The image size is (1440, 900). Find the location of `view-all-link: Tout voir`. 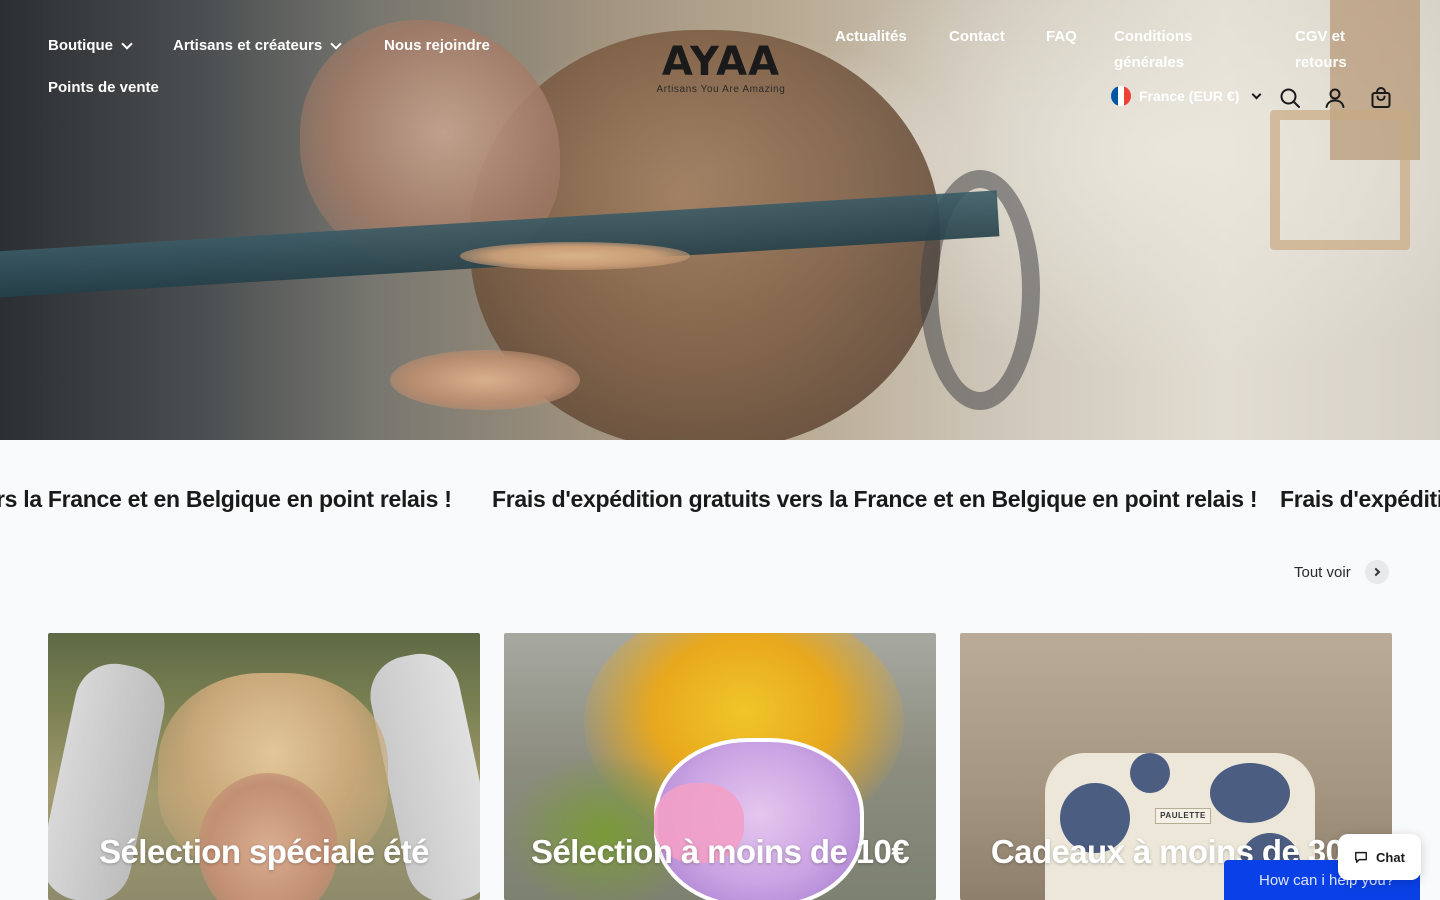

view-all-link: Tout voir is located at coordinates (1341, 572).